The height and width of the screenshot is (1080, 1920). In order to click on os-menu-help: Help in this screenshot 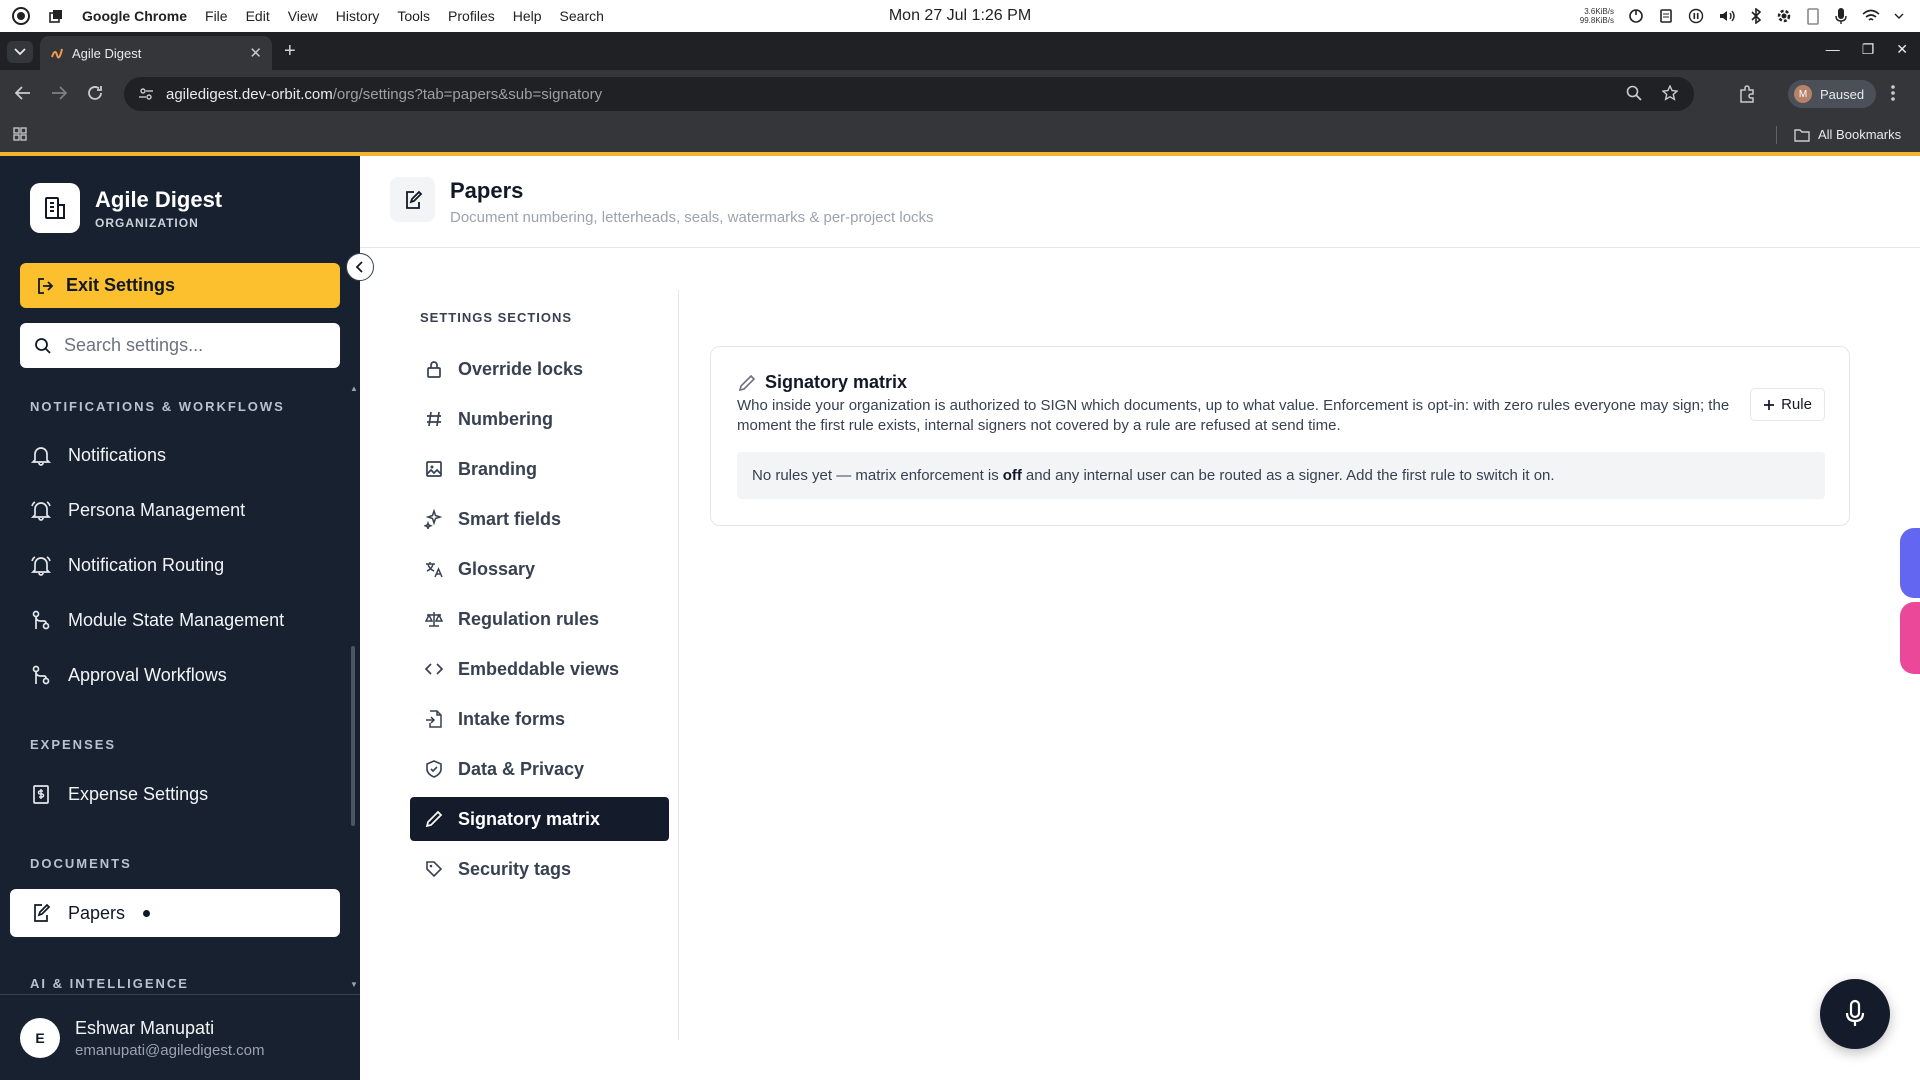, I will do `click(527, 16)`.